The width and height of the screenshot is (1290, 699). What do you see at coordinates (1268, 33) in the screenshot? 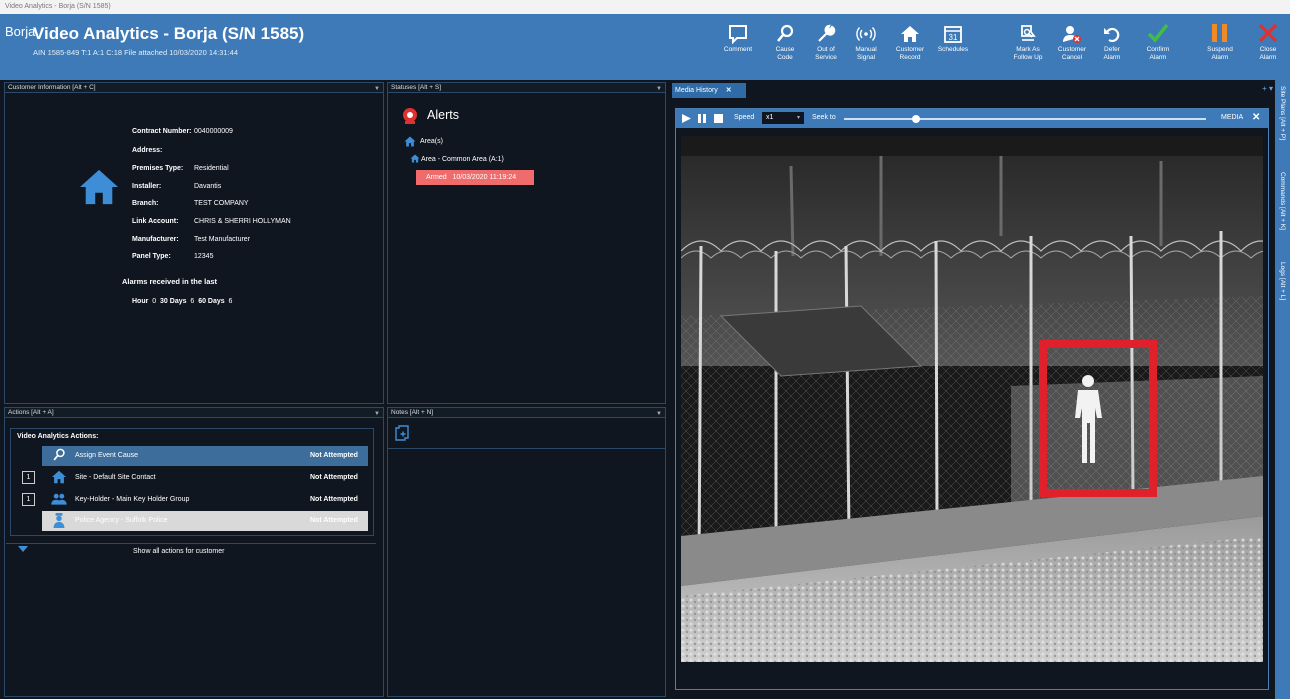
I see `close-icon` at bounding box center [1268, 33].